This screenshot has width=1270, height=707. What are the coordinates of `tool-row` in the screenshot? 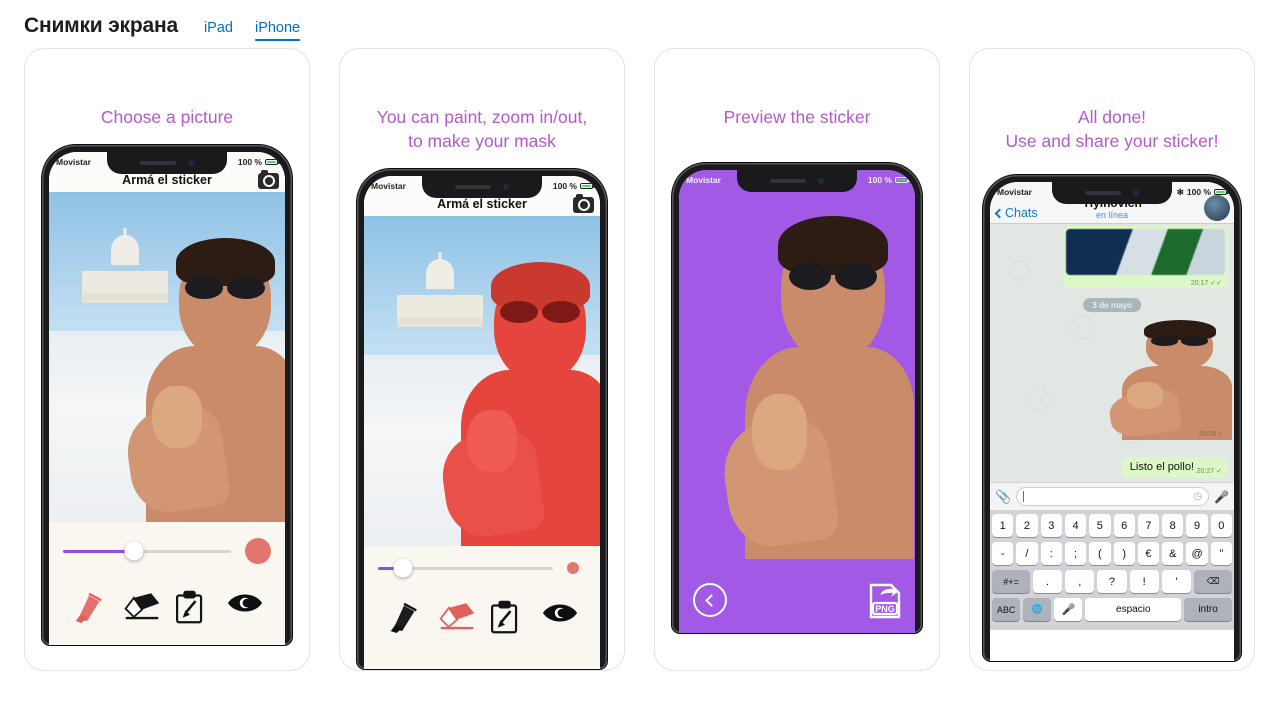 It's located at (167, 607).